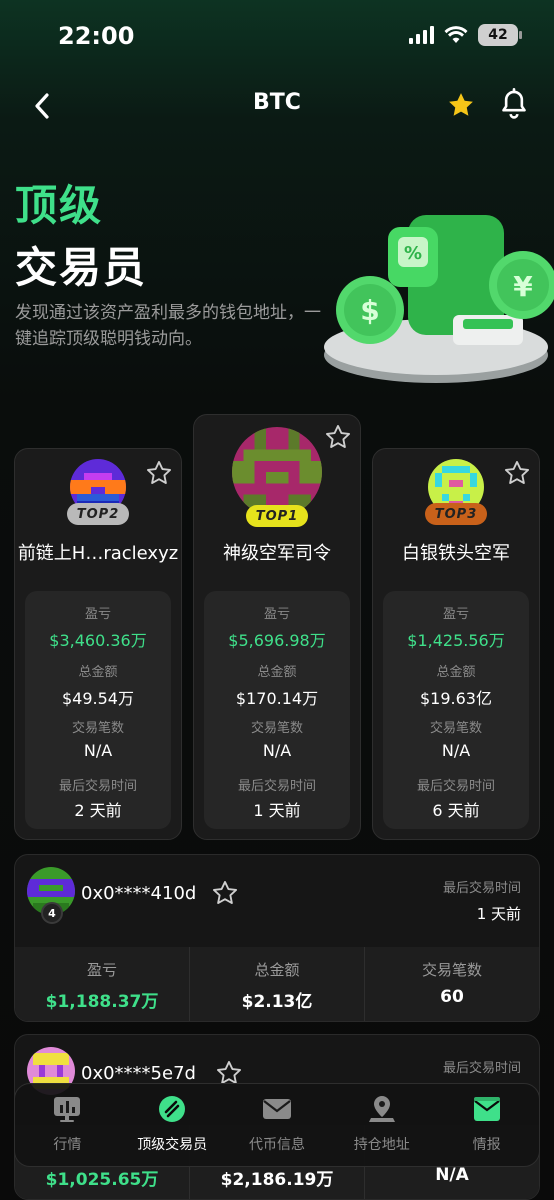 The width and height of the screenshot is (554, 1200). I want to click on top-nav: BTC, so click(277, 106).